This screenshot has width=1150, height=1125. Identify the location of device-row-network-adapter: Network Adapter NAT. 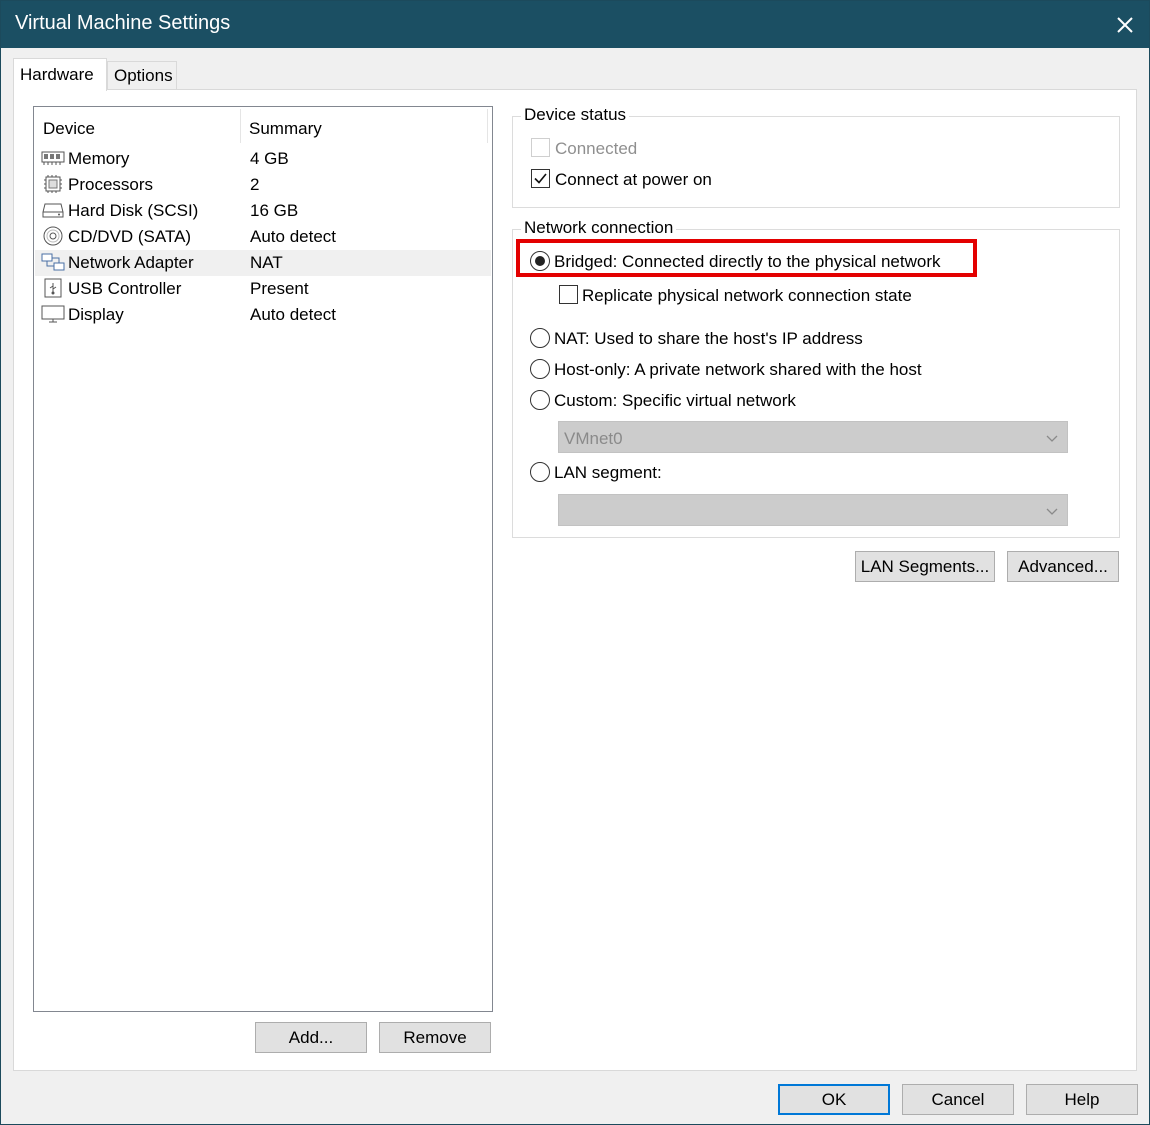
(263, 263).